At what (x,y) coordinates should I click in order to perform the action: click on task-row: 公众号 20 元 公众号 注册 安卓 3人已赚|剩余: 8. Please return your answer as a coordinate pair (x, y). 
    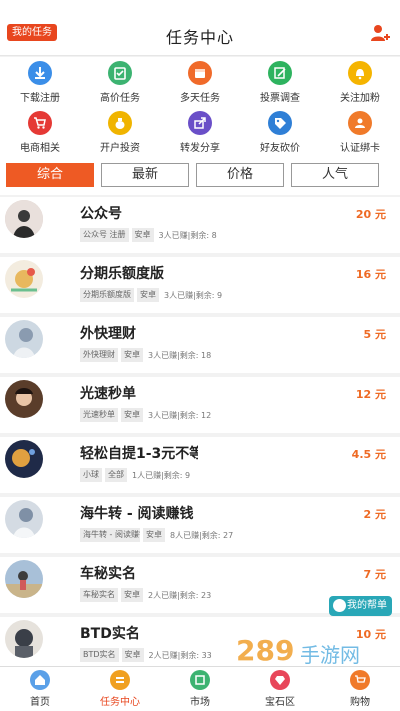
    Looking at the image, I should click on (200, 225).